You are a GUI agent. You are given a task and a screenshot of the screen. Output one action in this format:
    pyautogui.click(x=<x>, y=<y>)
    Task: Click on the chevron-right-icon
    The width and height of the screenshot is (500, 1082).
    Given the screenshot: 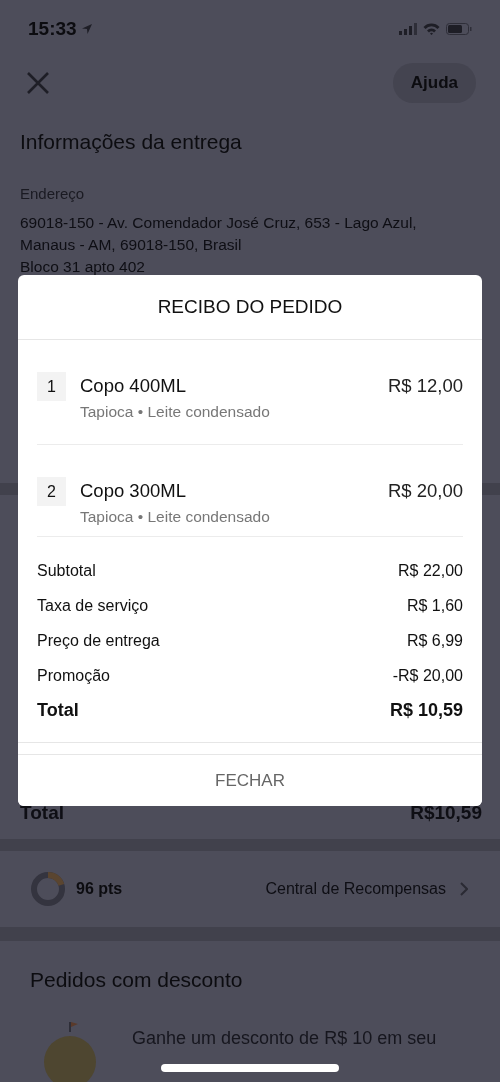 What is the action you would take?
    pyautogui.click(x=464, y=888)
    